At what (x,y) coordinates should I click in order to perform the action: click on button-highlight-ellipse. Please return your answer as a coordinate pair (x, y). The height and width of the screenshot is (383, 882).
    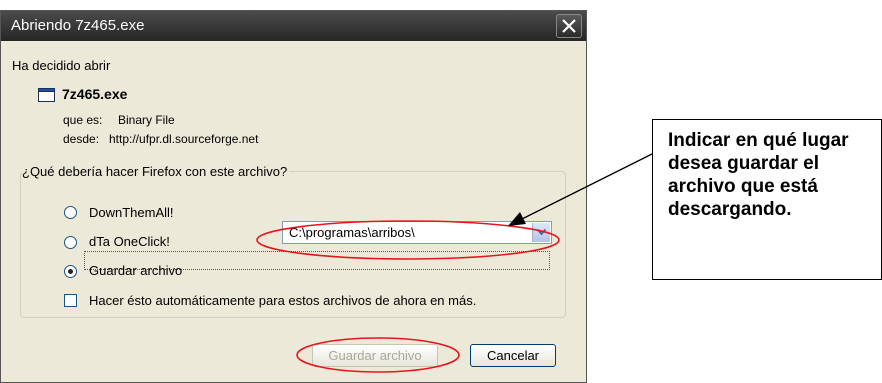
    Looking at the image, I should click on (378, 355).